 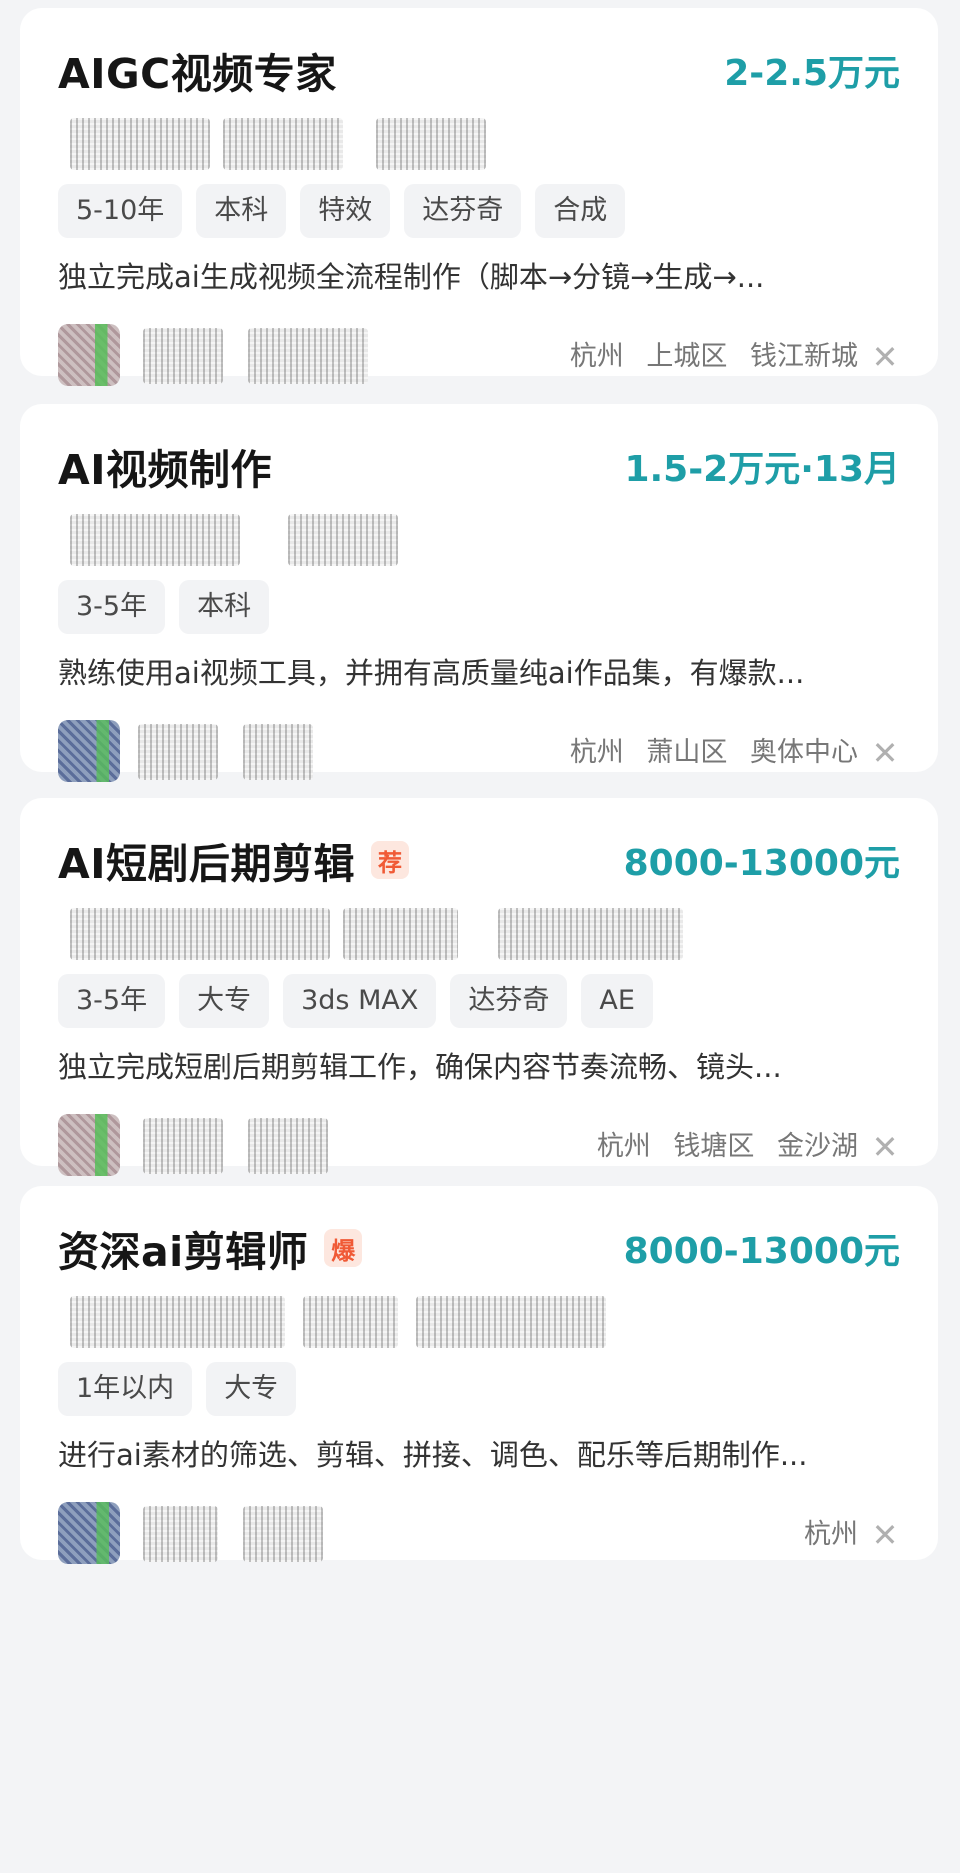 I want to click on job-footer: 杭州 萧山区 奥体中心 ✕, so click(x=479, y=753).